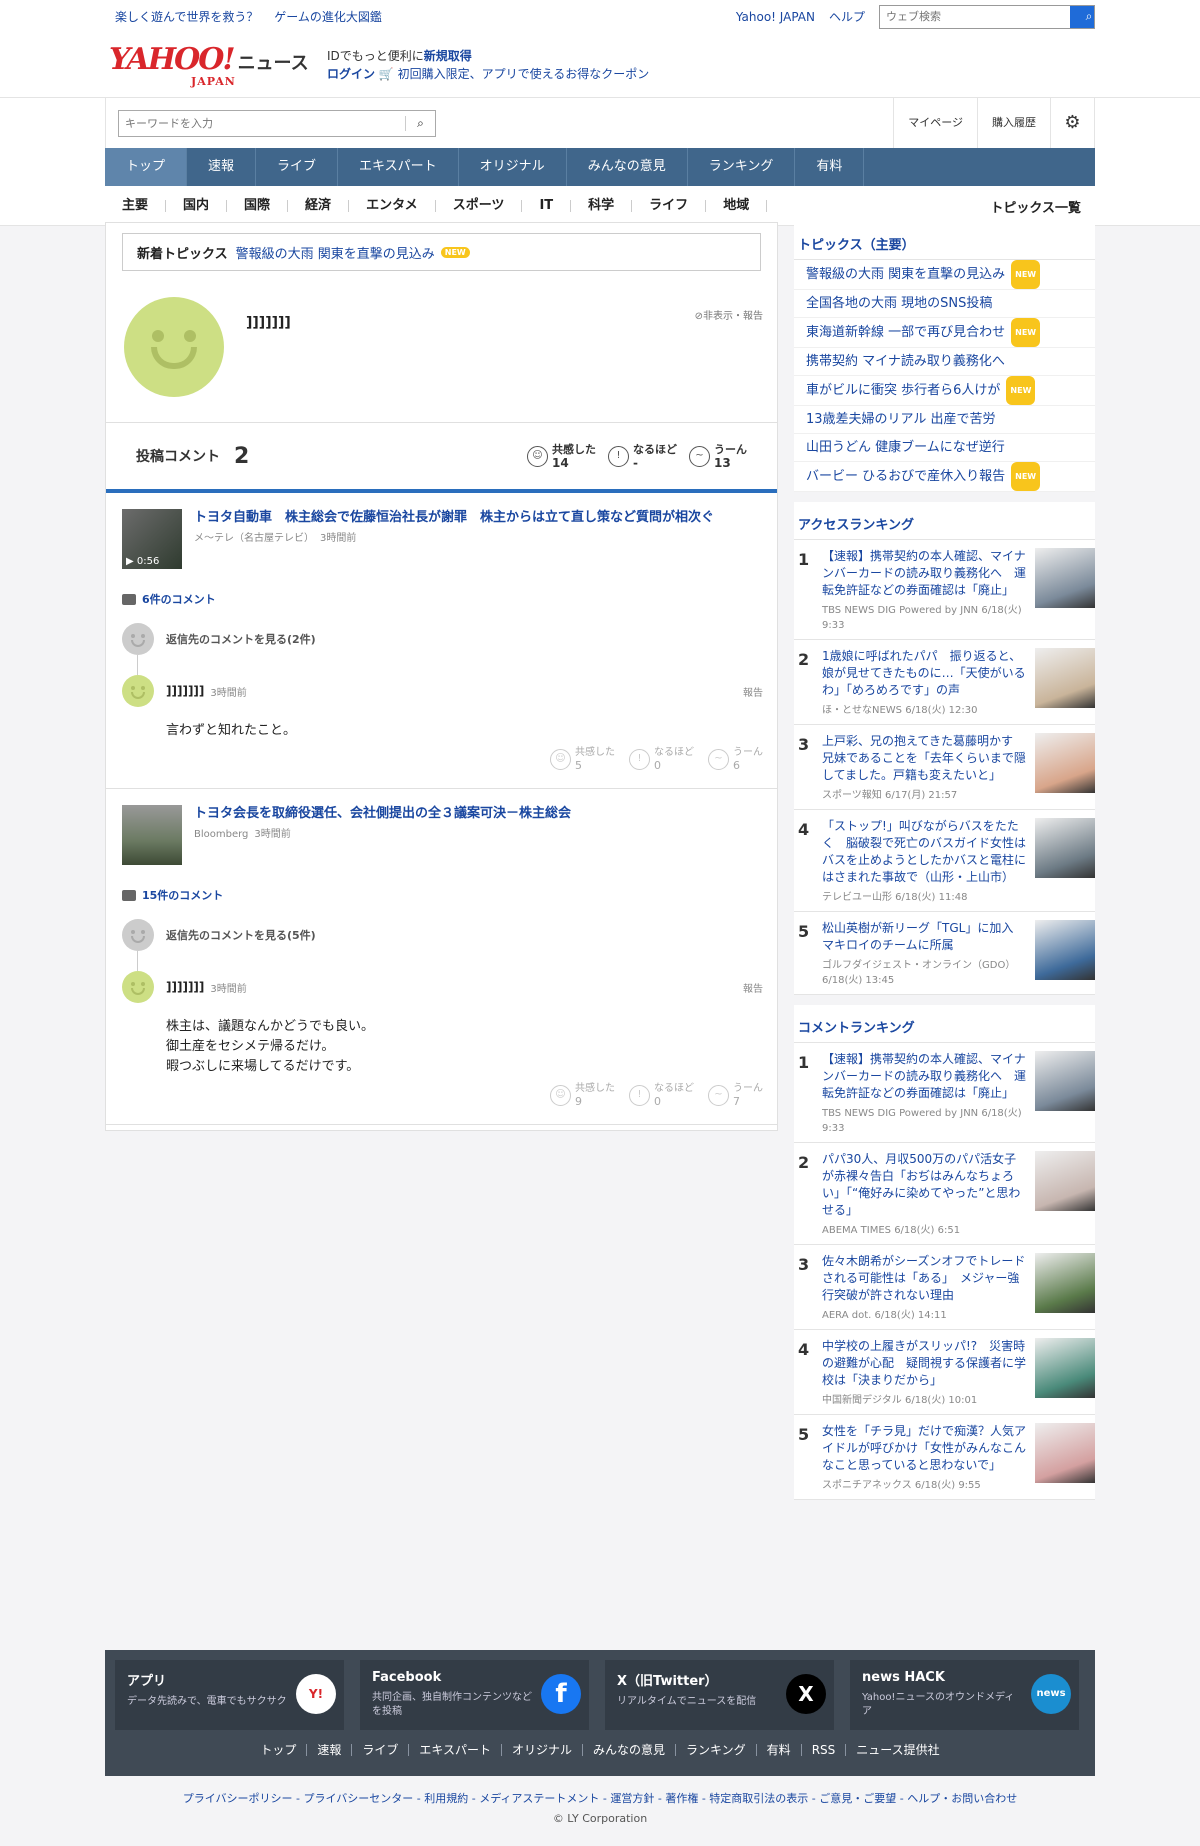 This screenshot has width=1200, height=1846. Describe the element at coordinates (944, 391) in the screenshot. I see `topic-item: 車がビルに衝突 歩行者ら6人けが NEW` at that location.